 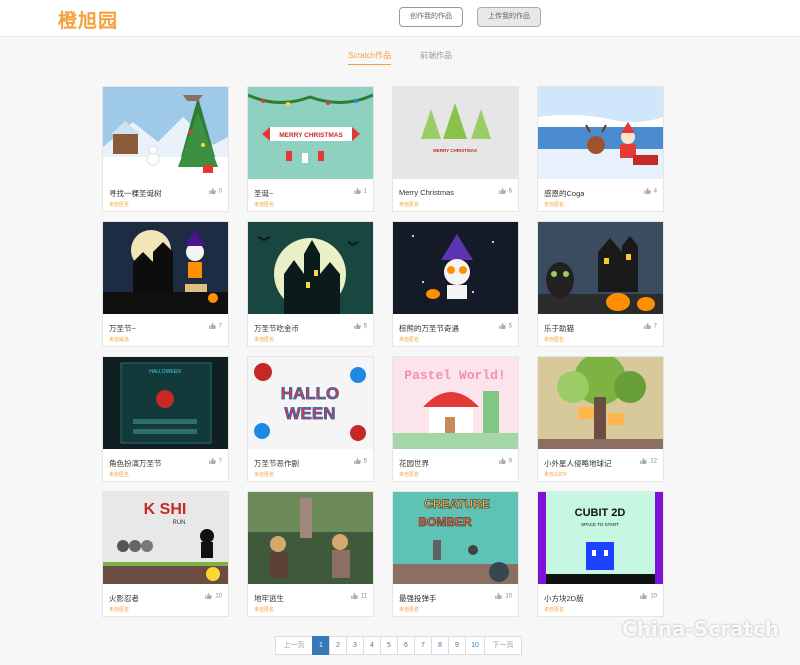 I want to click on work-card: 棕熊的万圣节奇遇 5 未自匿名, so click(x=455, y=284).